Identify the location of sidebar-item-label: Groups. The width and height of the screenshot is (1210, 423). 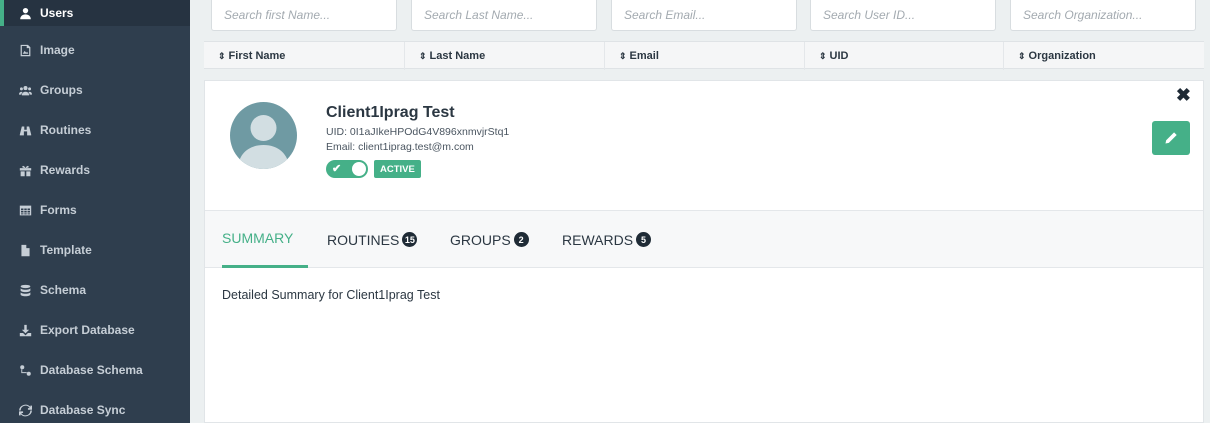
(61, 90).